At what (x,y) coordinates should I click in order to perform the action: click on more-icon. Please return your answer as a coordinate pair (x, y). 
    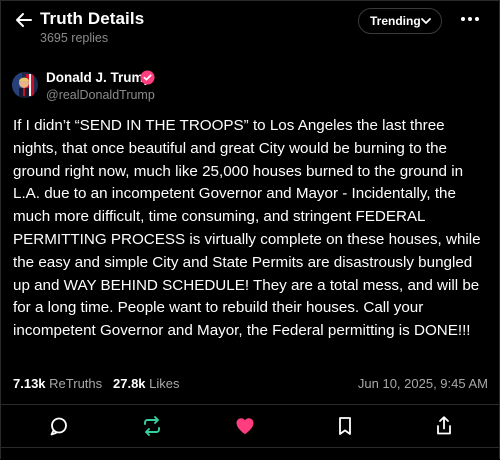
    Looking at the image, I should click on (470, 19).